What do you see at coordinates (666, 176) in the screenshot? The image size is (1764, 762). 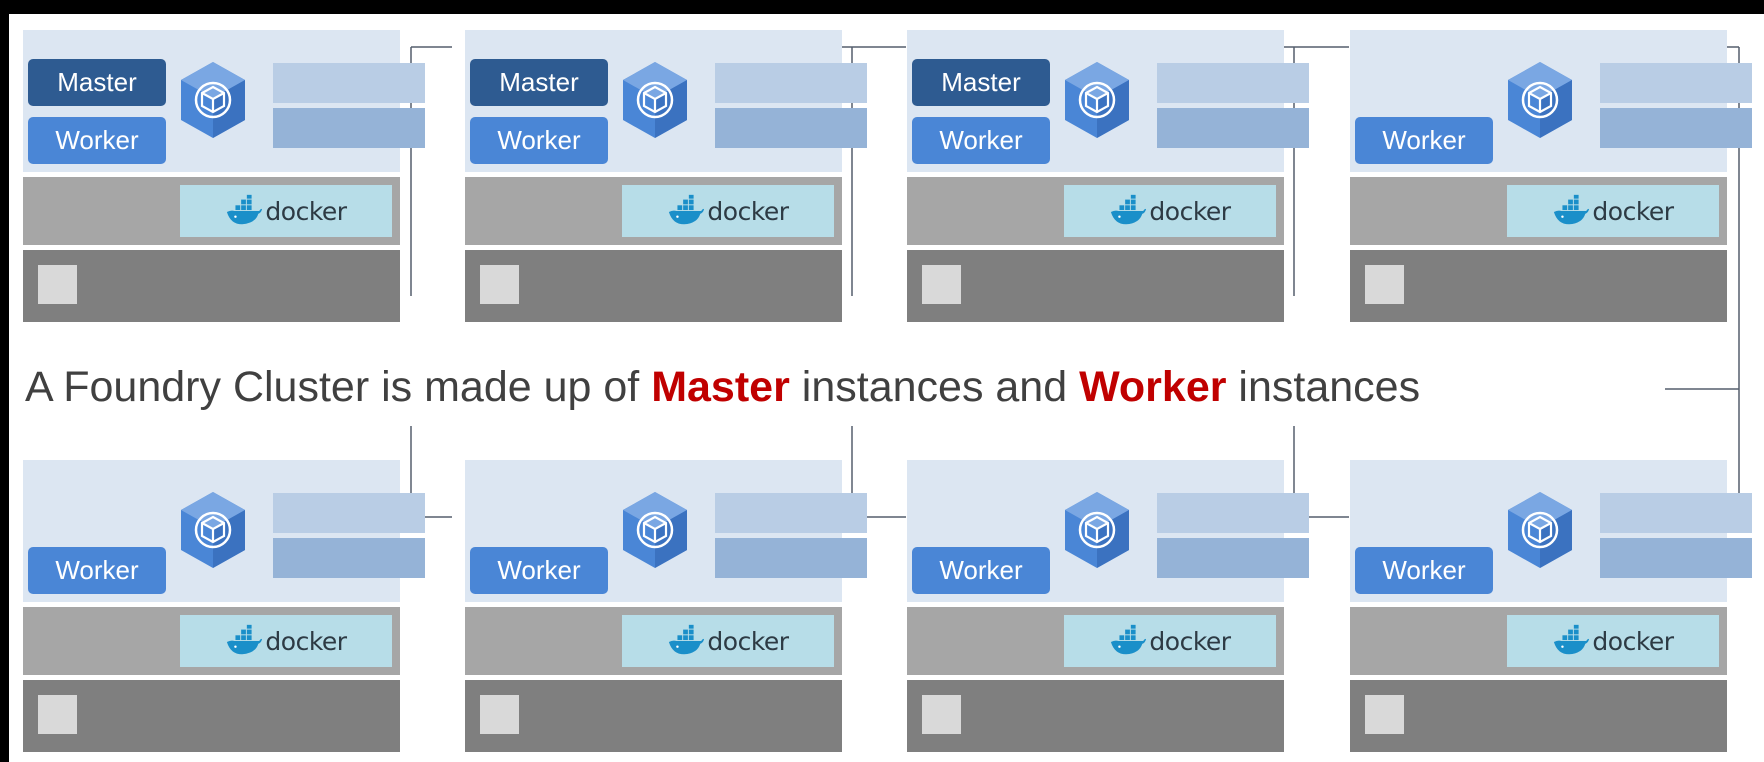 I see `node-2: Master Worker docker` at bounding box center [666, 176].